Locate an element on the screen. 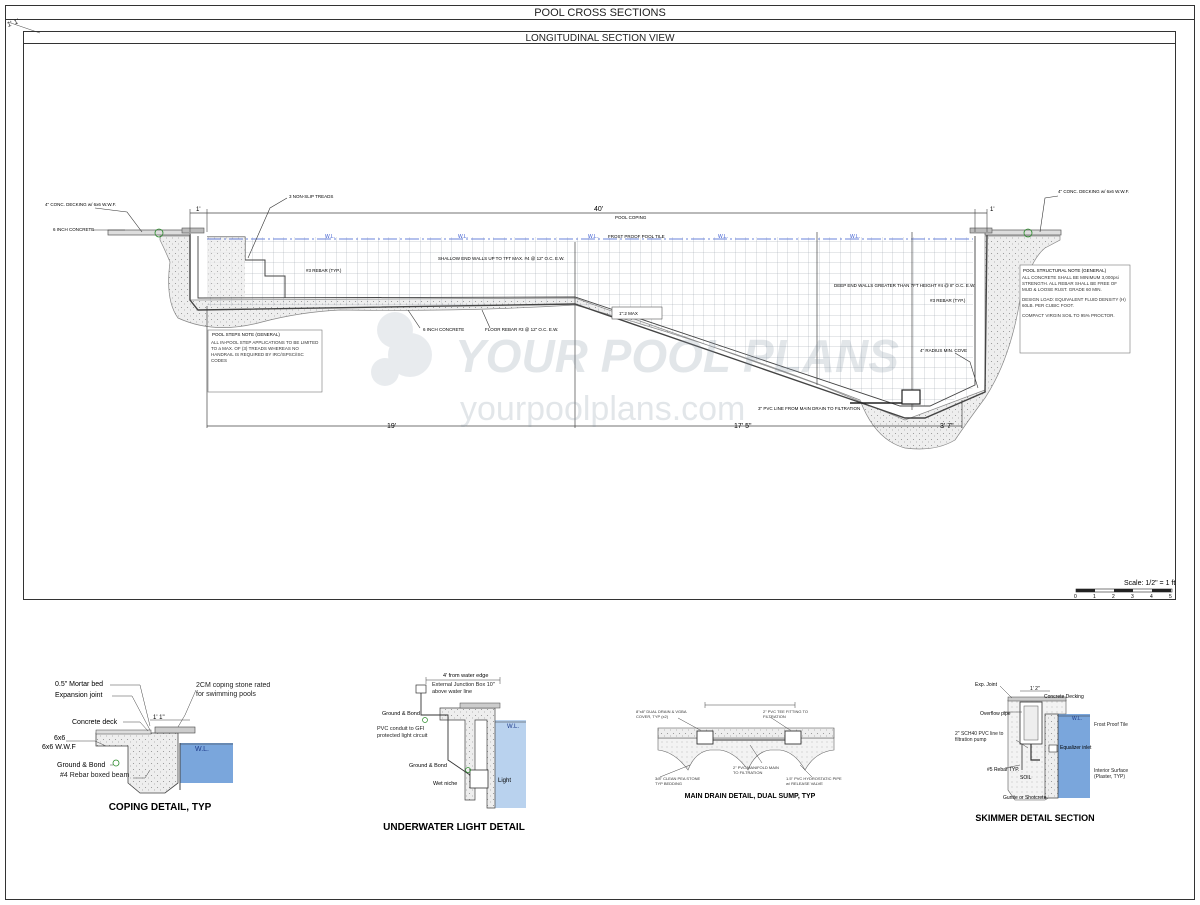  scale-bar is located at coordinates (1124, 590).